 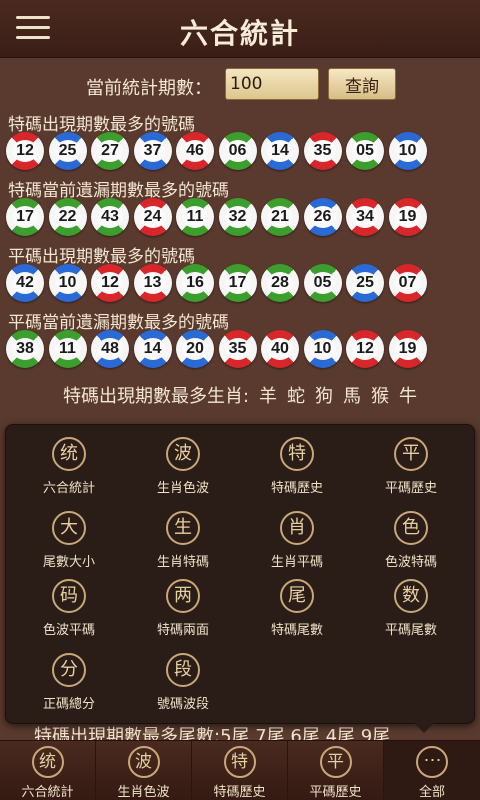 I want to click on popup-item-label: 色波平碼, so click(x=68, y=630).